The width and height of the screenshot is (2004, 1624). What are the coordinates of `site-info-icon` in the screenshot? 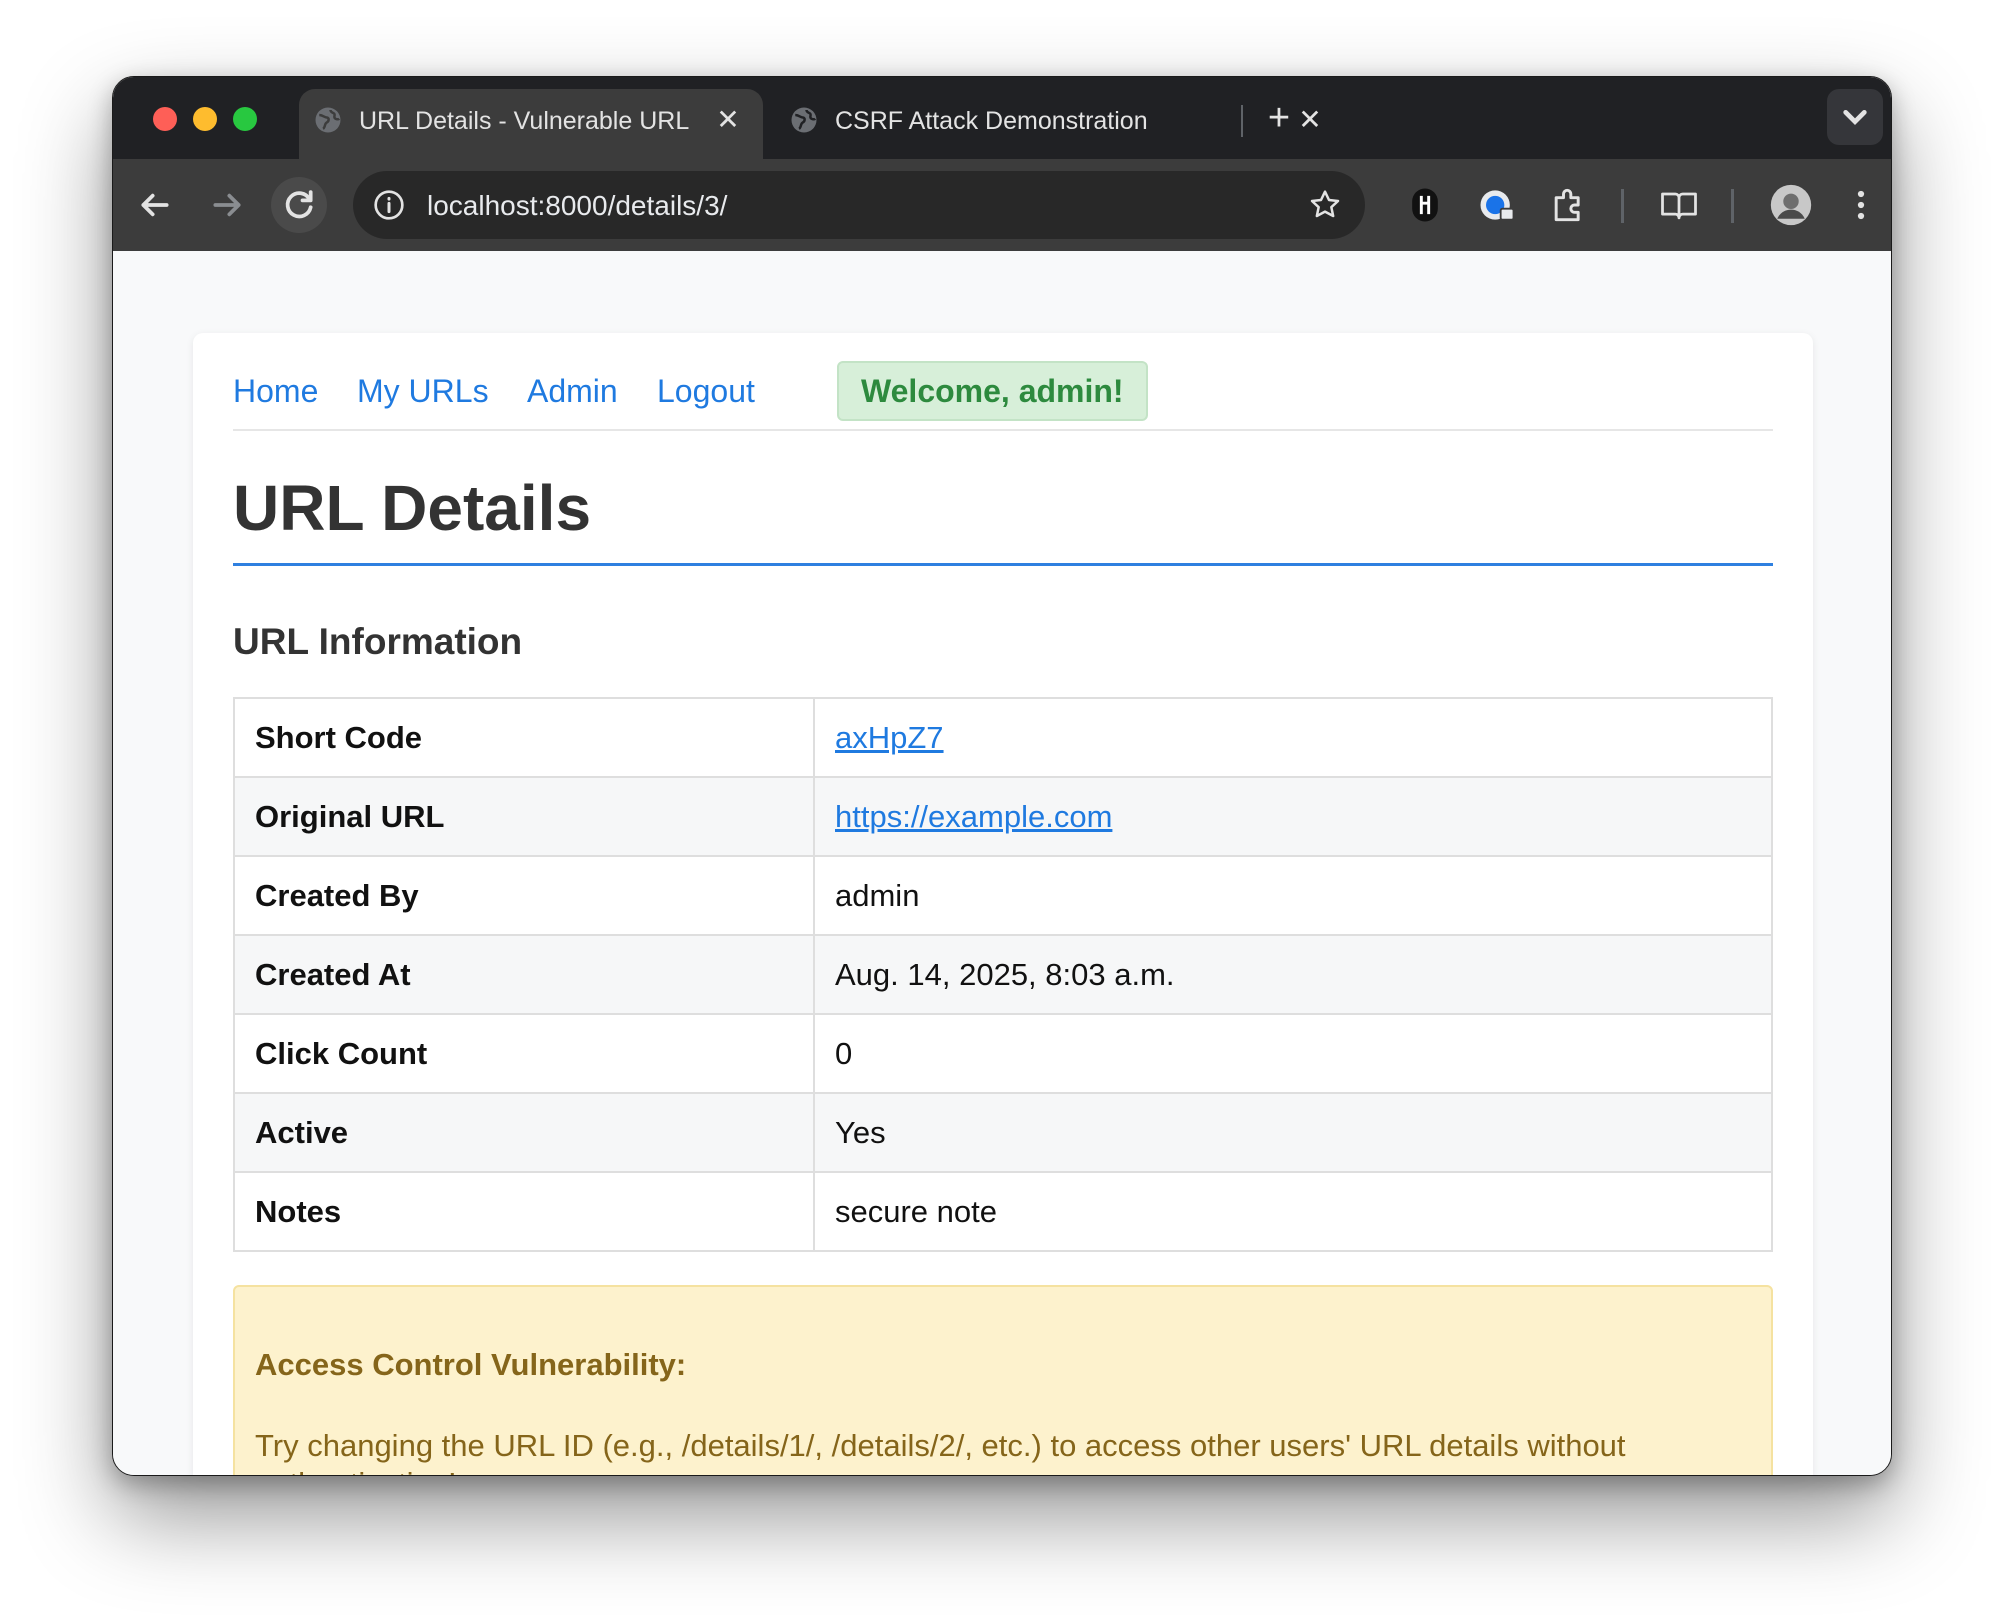 It's located at (389, 205).